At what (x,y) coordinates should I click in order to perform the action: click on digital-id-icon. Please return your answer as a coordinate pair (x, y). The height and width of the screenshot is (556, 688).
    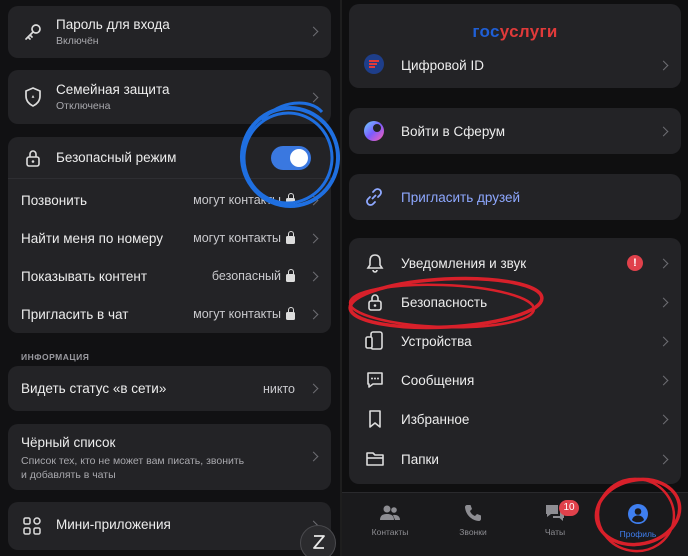
    Looking at the image, I should click on (374, 64).